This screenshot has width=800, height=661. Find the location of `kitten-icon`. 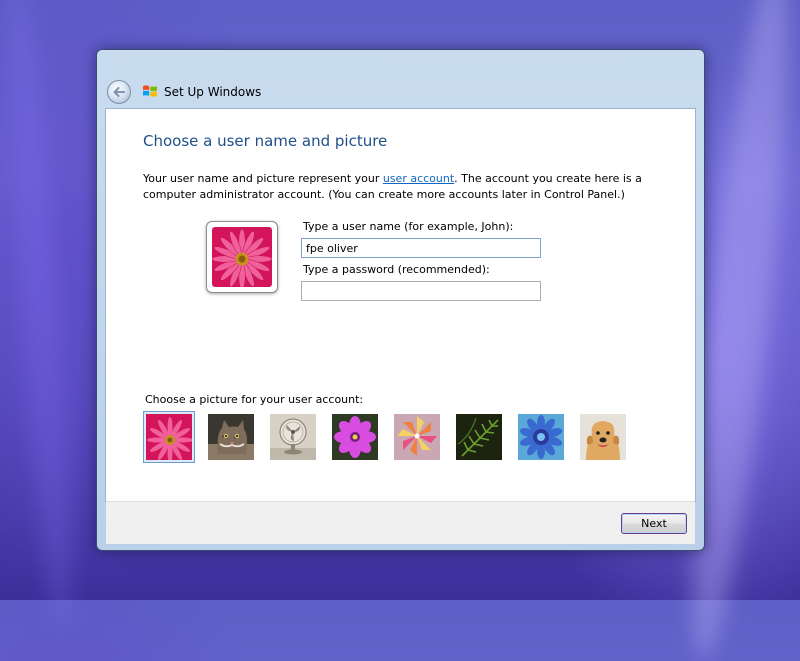

kitten-icon is located at coordinates (231, 437).